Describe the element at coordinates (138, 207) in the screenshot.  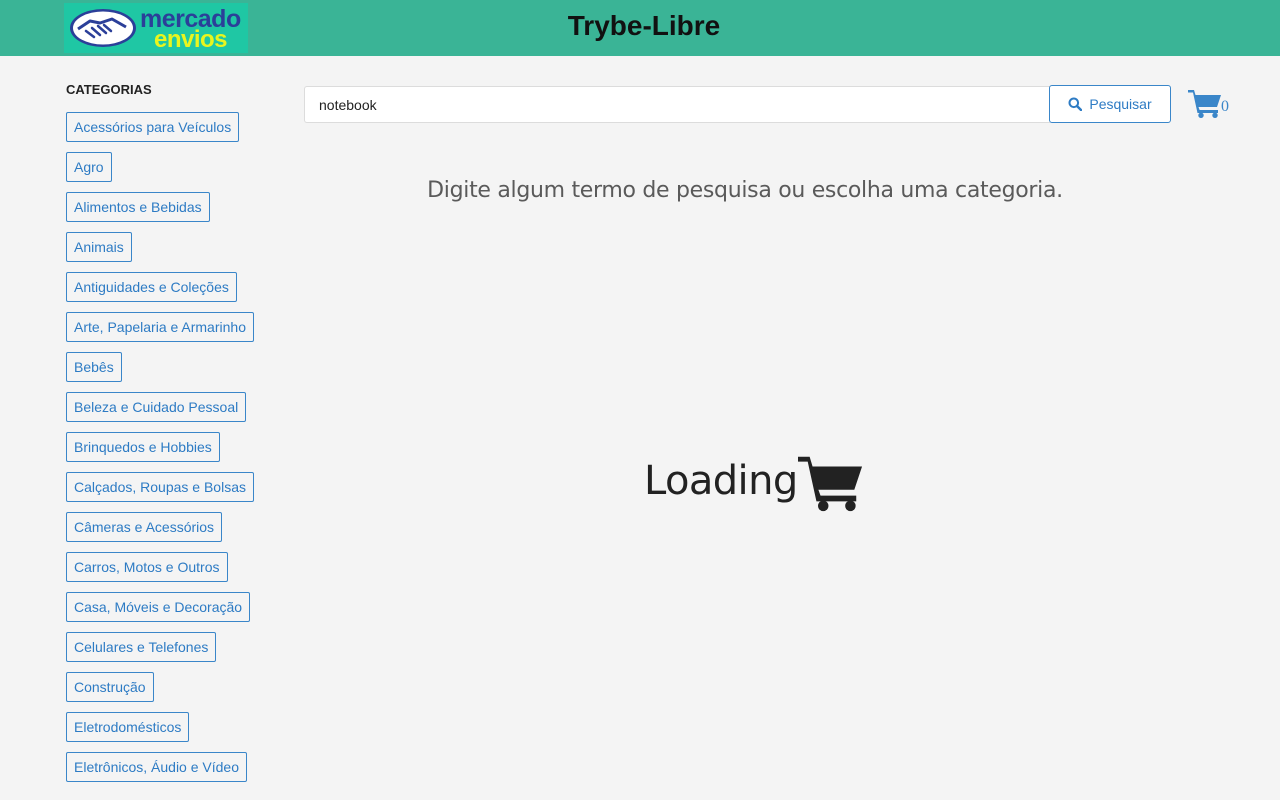
I see `category-button: Alimentos e Bebidas` at that location.